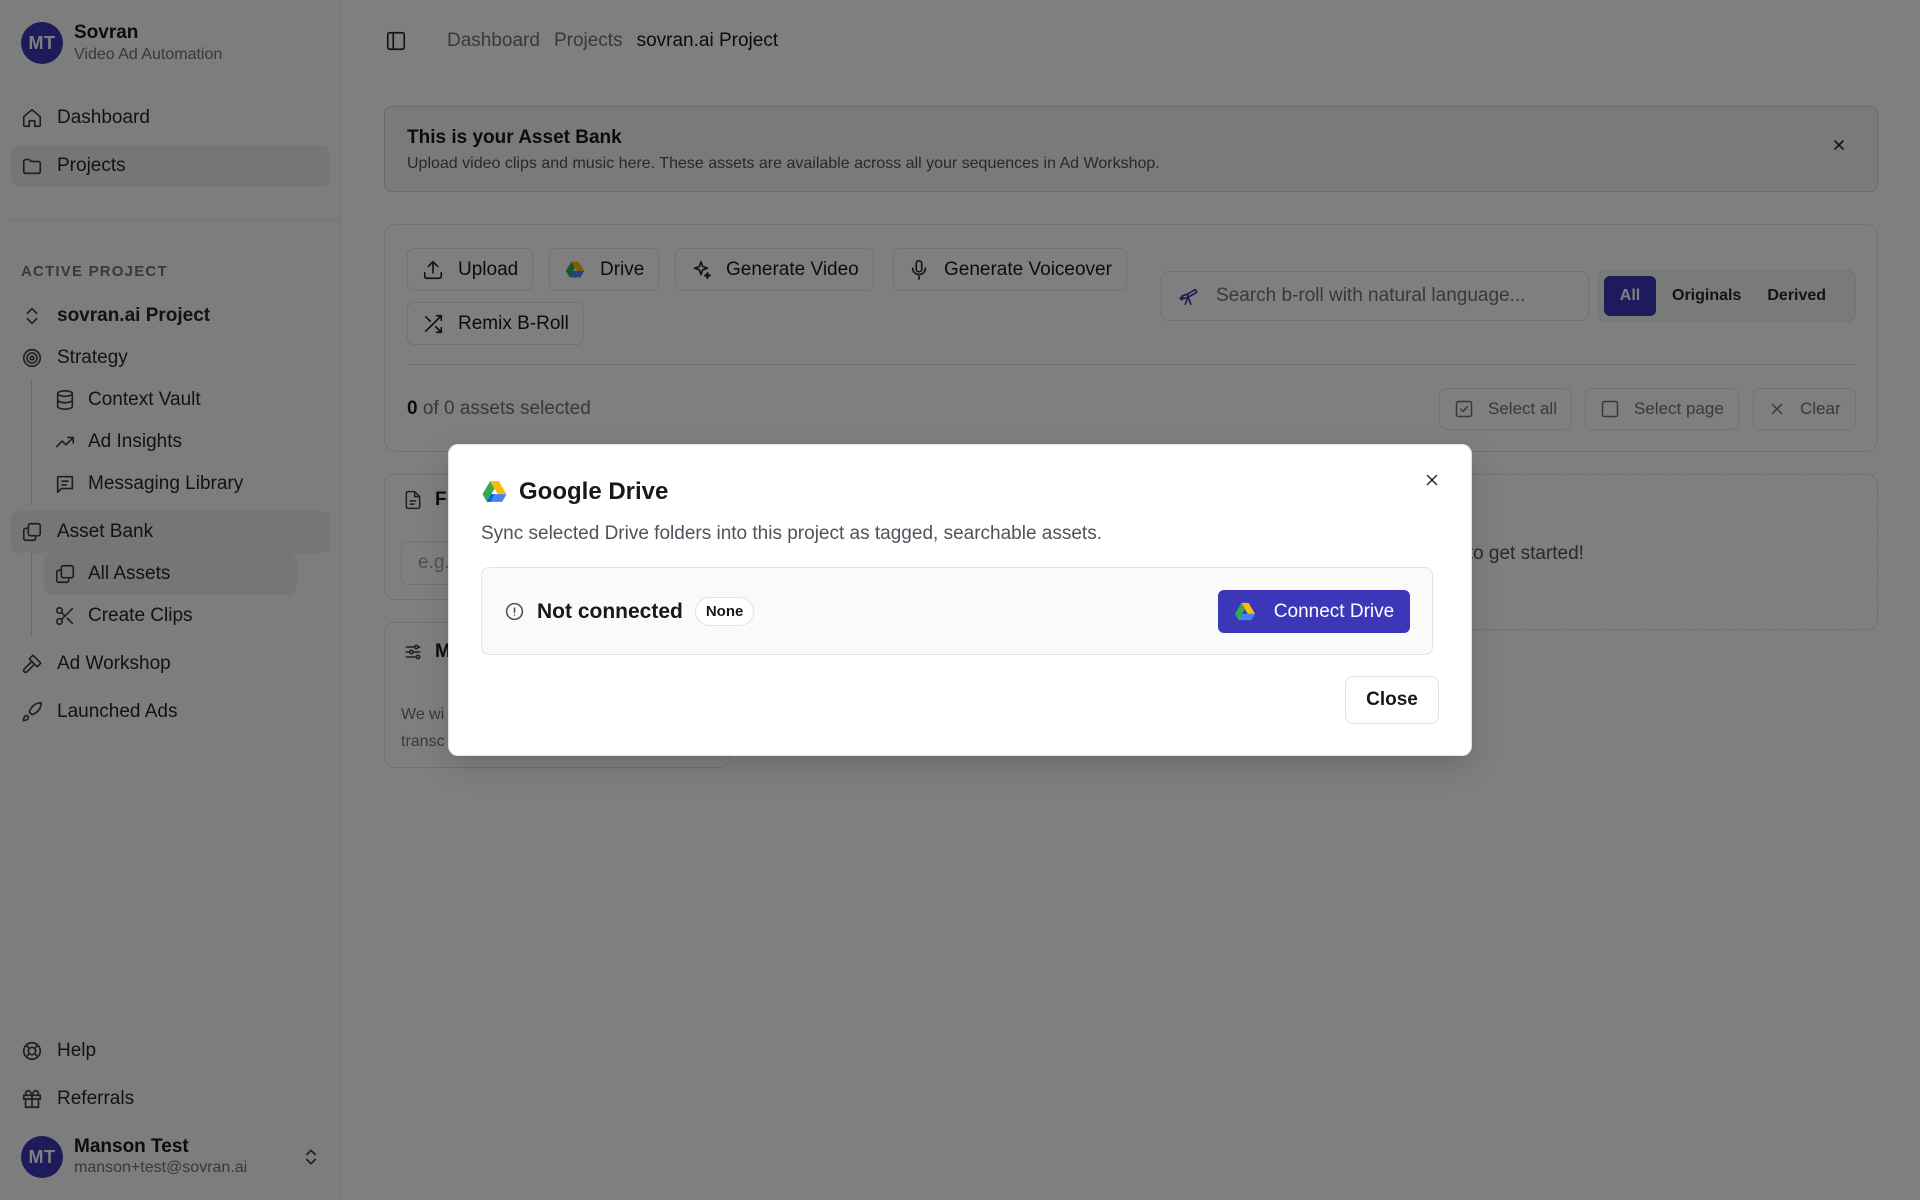  What do you see at coordinates (1334, 611) in the screenshot?
I see `connect-drive-label: Connect Drive` at bounding box center [1334, 611].